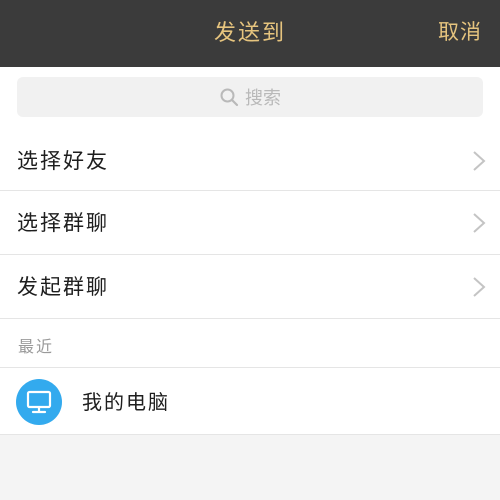 This screenshot has width=500, height=500. What do you see at coordinates (250, 401) in the screenshot?
I see `recent-item-my-computer: 我的电脑` at bounding box center [250, 401].